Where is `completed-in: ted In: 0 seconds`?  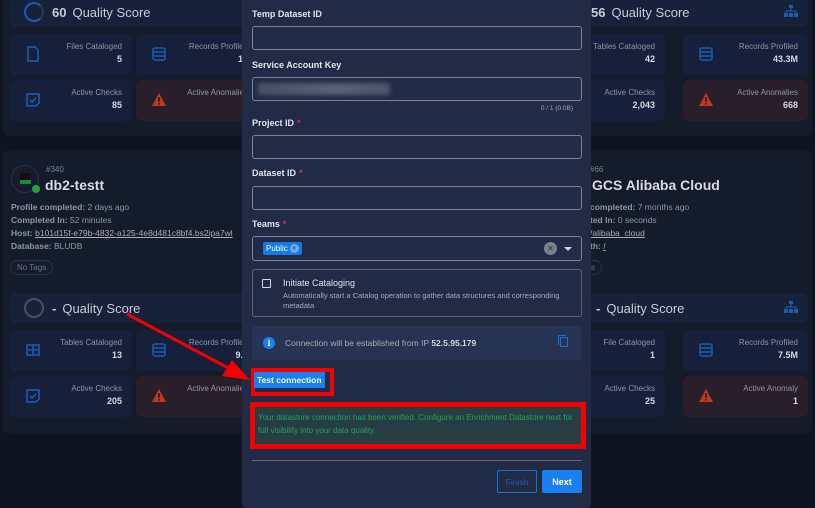
completed-in: ted In: 0 seconds is located at coordinates (623, 220).